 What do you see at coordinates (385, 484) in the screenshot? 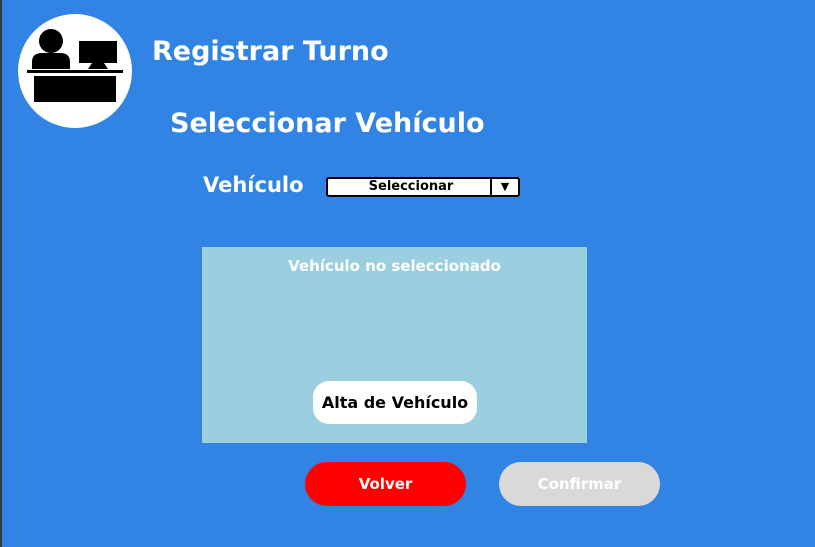
I see `back-button: Volver` at bounding box center [385, 484].